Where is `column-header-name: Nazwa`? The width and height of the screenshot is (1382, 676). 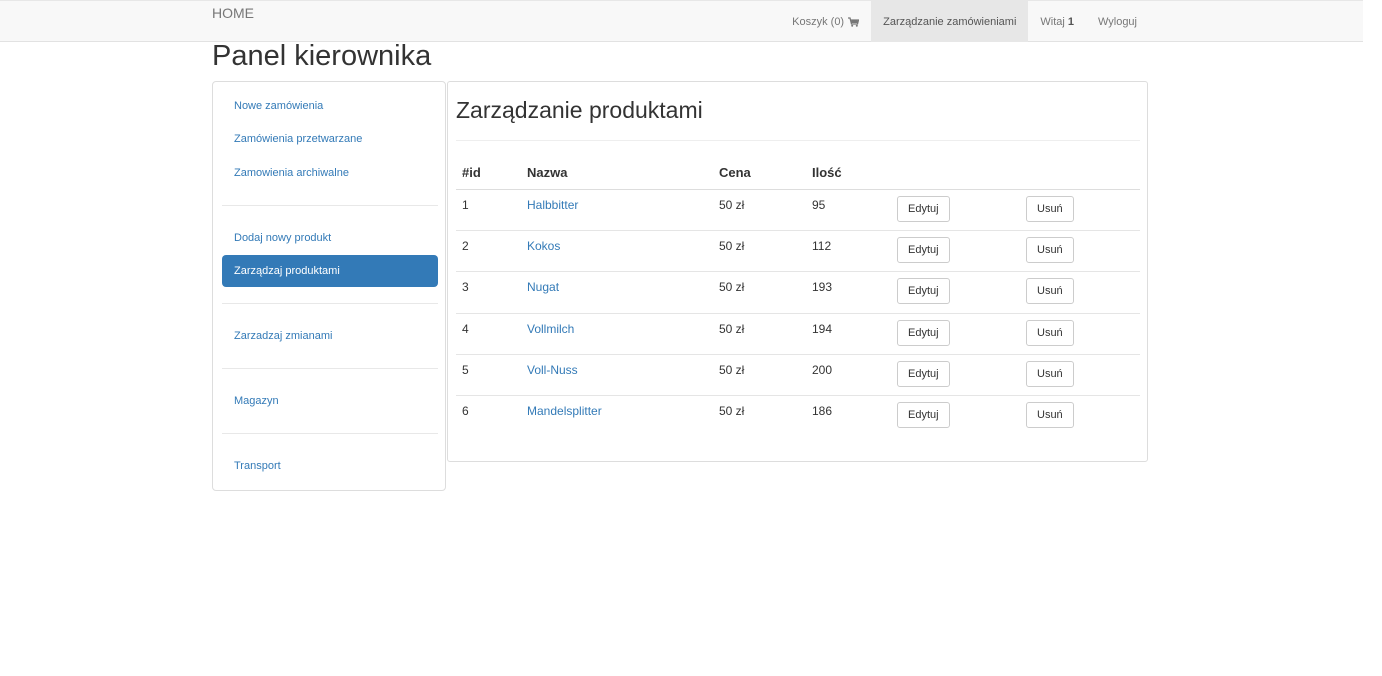 column-header-name: Nazwa is located at coordinates (617, 173).